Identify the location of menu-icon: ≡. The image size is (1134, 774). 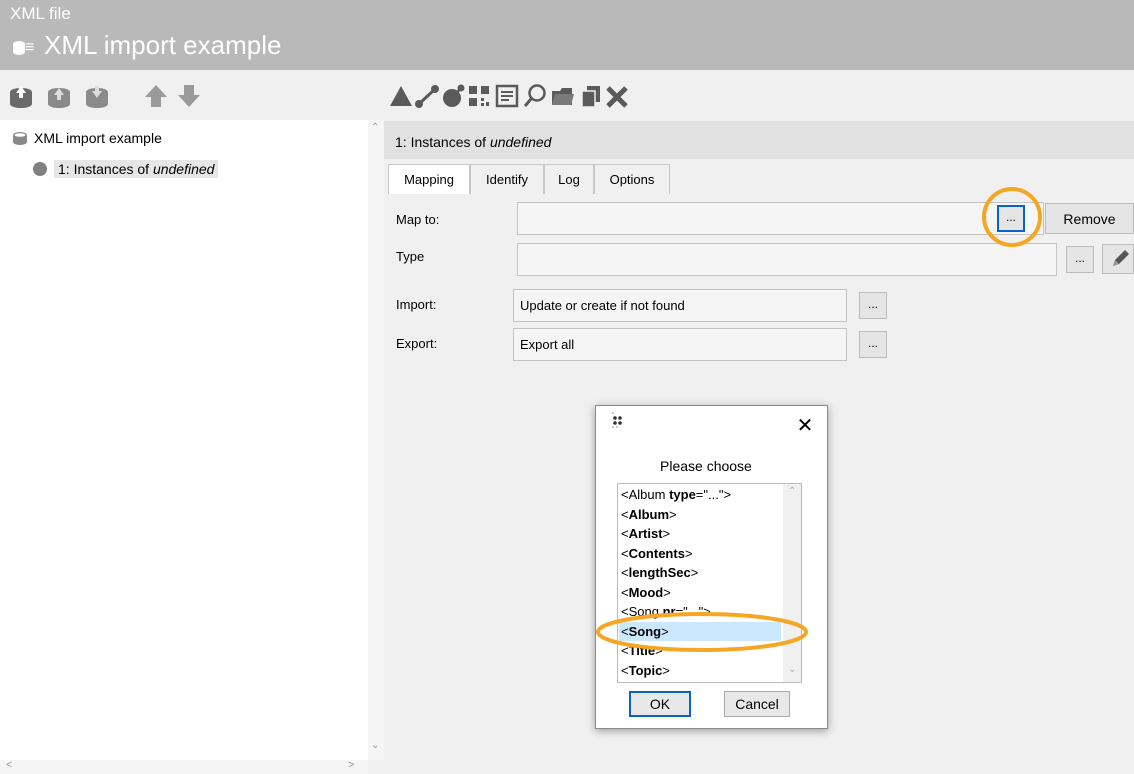
(29, 48).